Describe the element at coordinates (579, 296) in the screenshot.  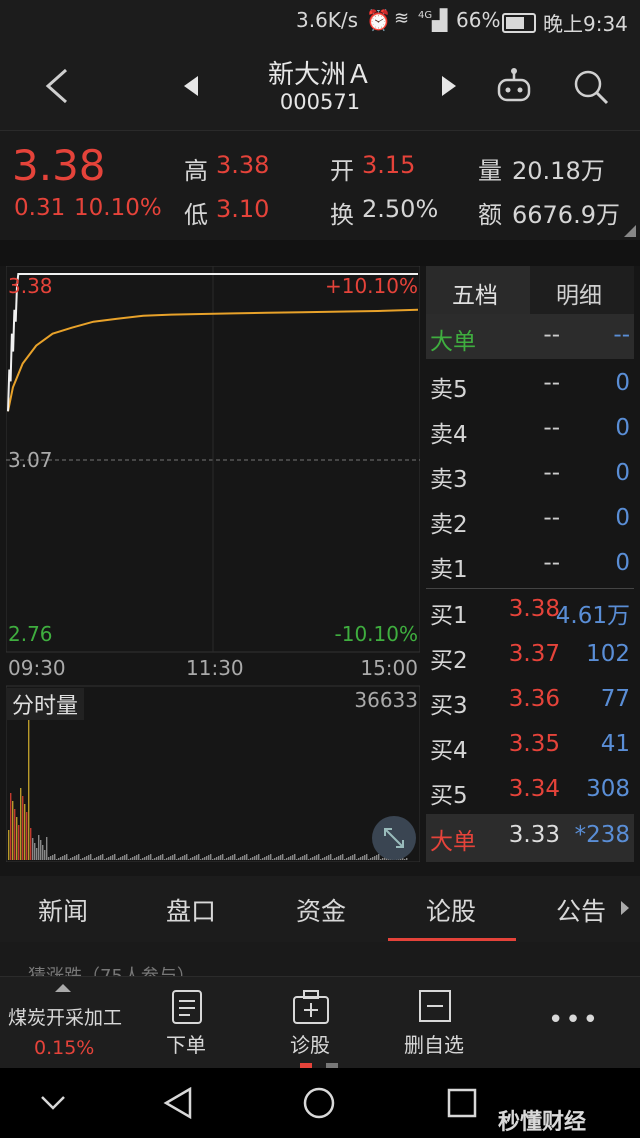
I see `tab-detail-label: 明细` at that location.